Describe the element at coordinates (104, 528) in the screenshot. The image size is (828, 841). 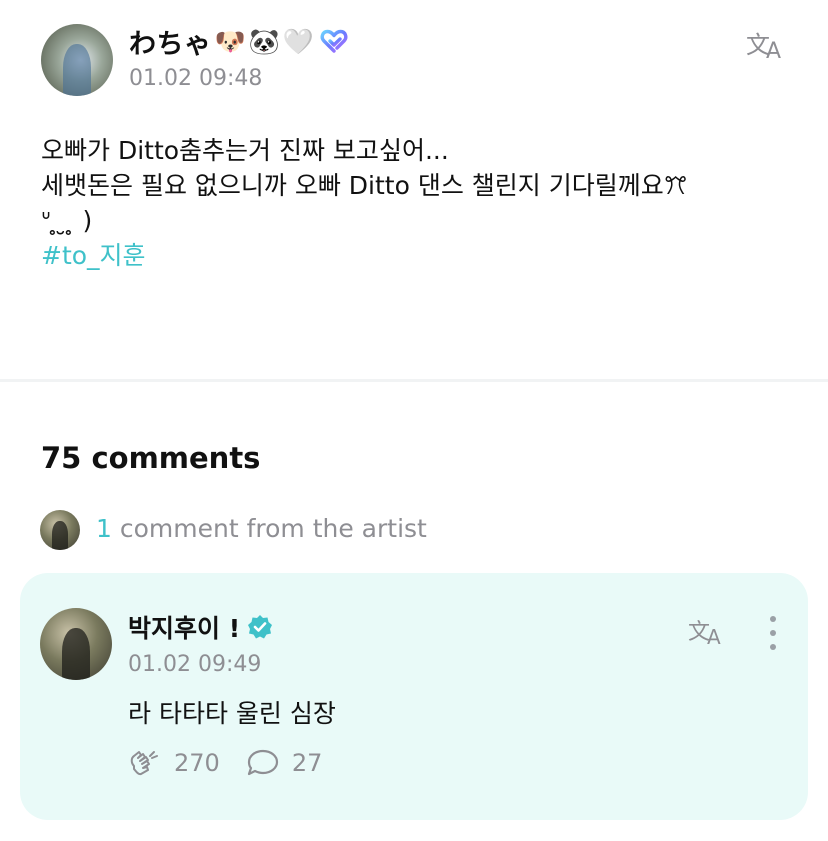
I see `artist-comment-count: 1` at that location.